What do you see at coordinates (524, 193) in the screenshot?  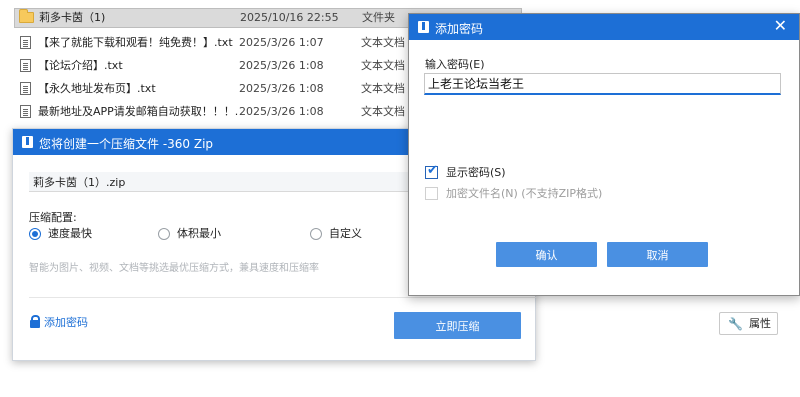 I see `encrypt-filename-label: 加密文件名(N) (不支持ZIP格式)` at bounding box center [524, 193].